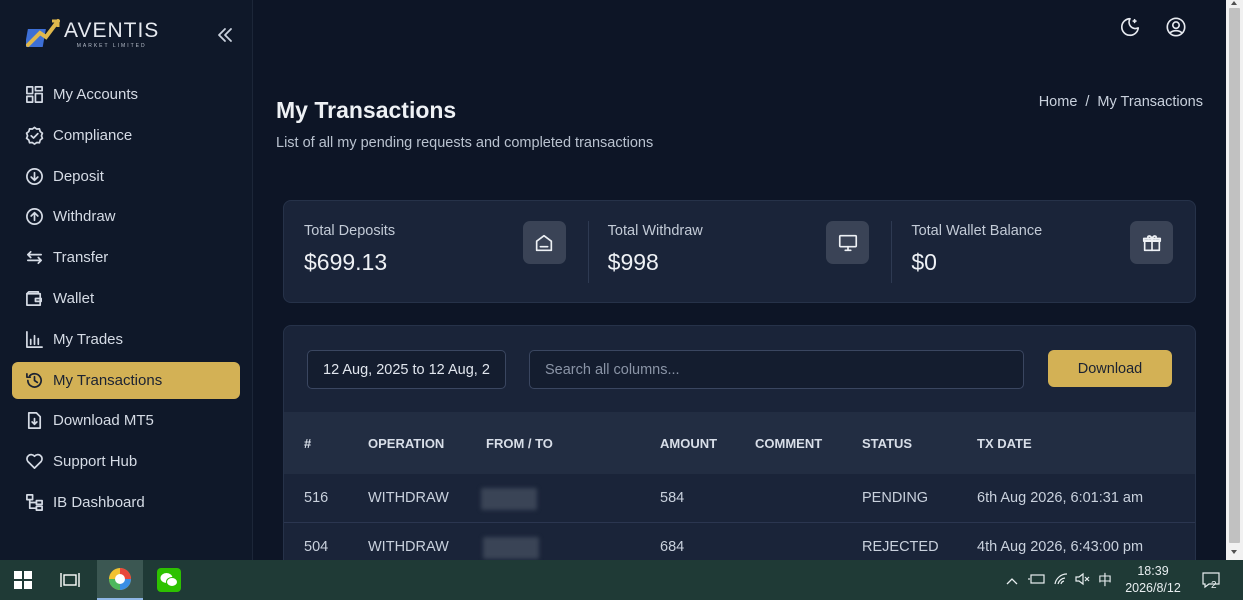 This screenshot has height=600, width=1243. Describe the element at coordinates (34, 339) in the screenshot. I see `chart-icon` at that location.